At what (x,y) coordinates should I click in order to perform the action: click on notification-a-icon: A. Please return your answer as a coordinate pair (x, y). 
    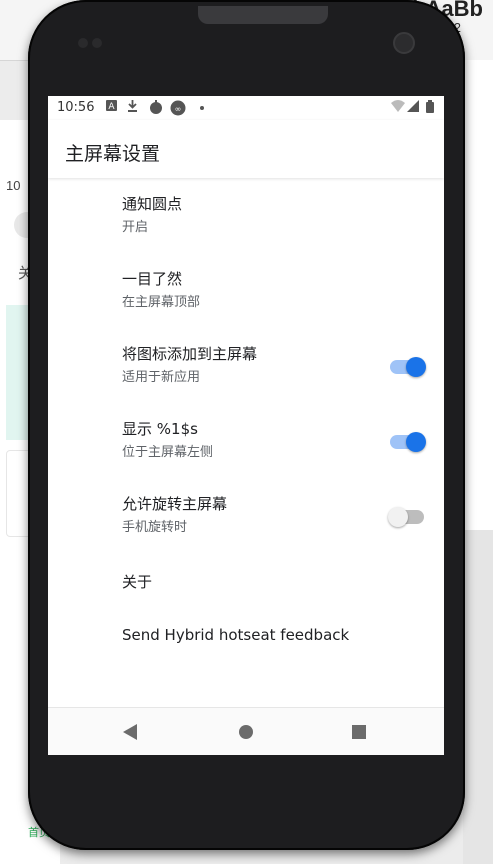
    Looking at the image, I should click on (111, 107).